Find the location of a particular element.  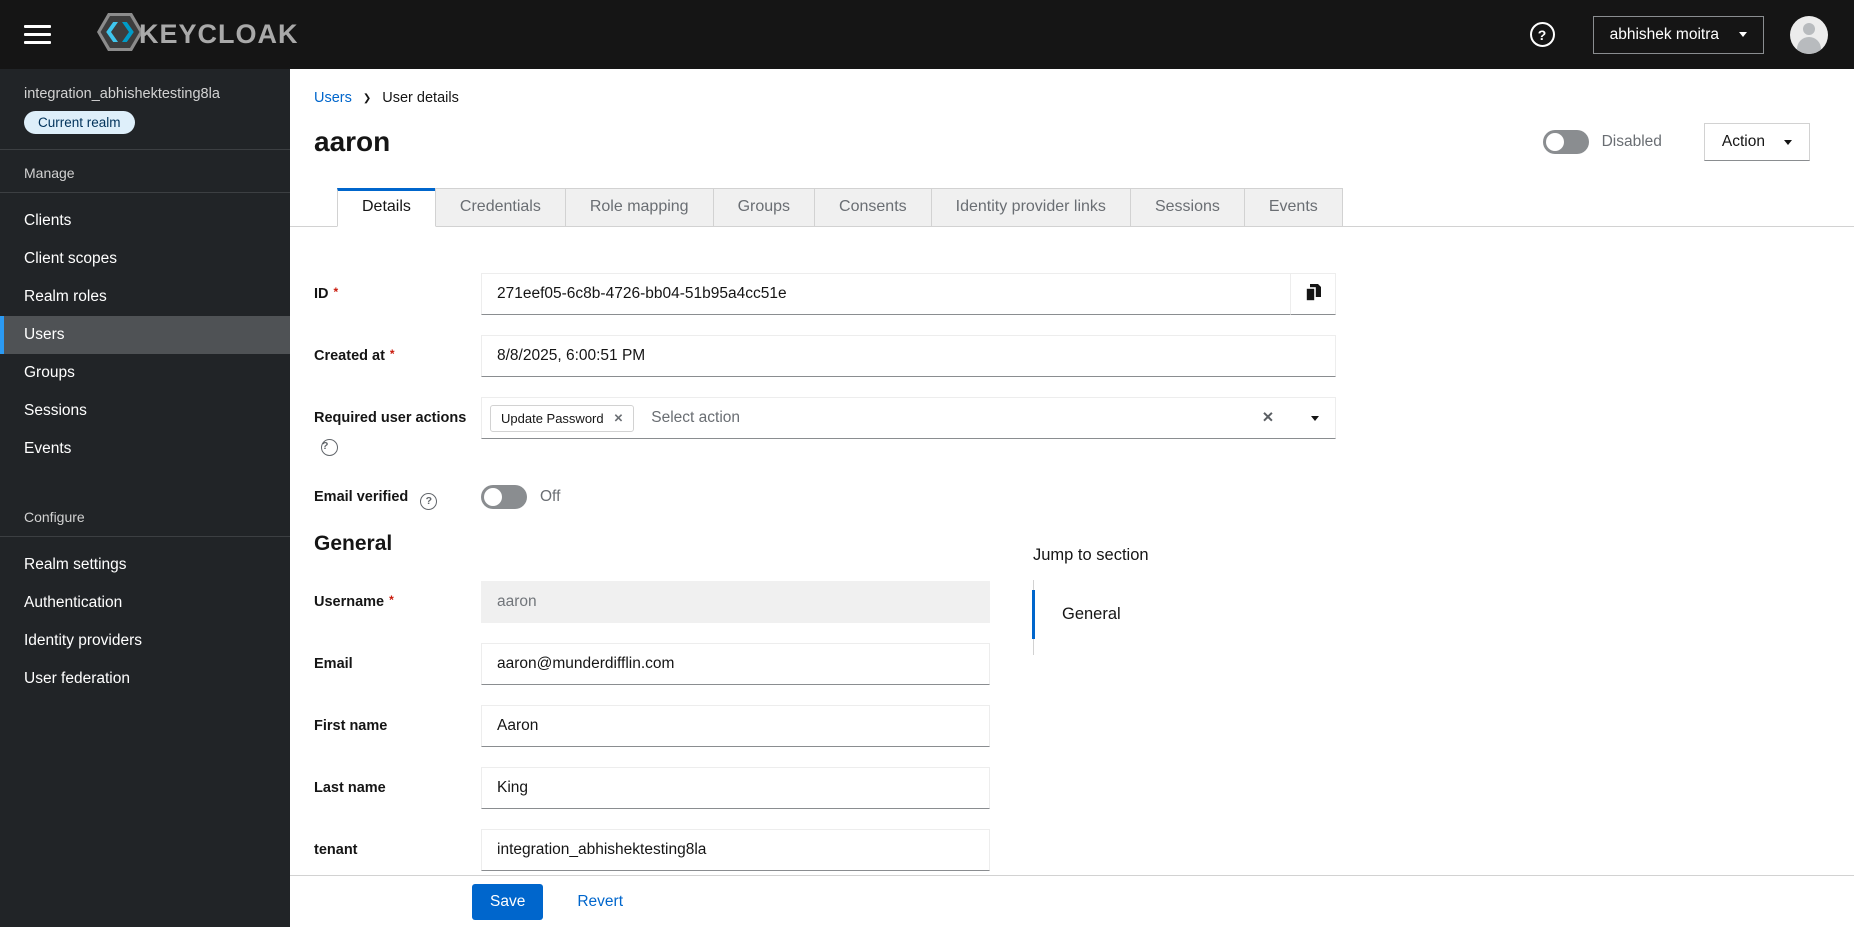

tab-credentials: Credentials is located at coordinates (500, 207).